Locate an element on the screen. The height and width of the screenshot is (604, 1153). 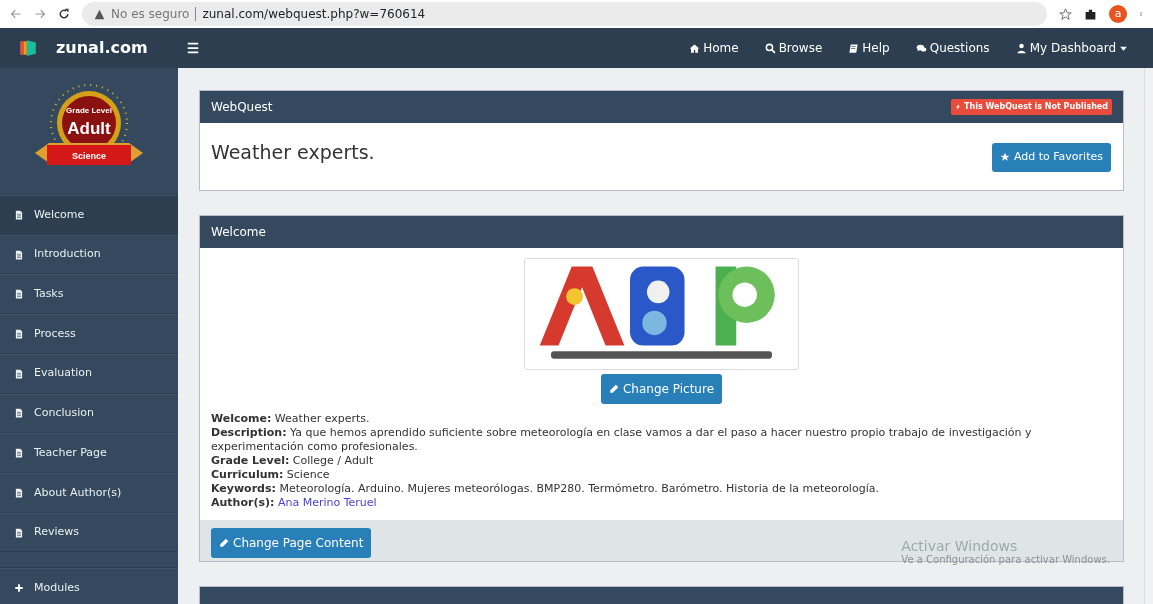
change-picture-button: Change Picture is located at coordinates (661, 388).